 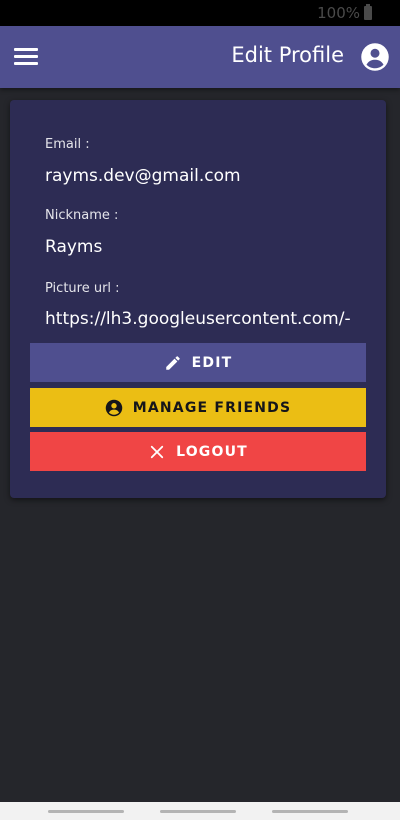 I want to click on battery-icon, so click(x=368, y=12).